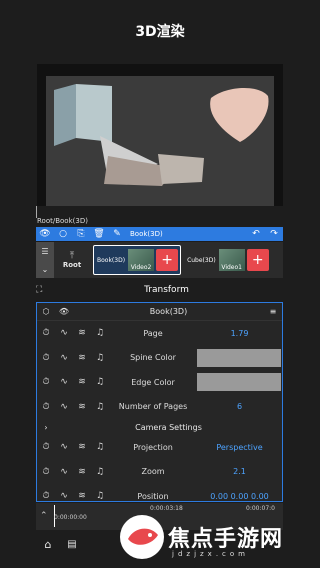  What do you see at coordinates (62, 221) in the screenshot?
I see `breadcrumb: Root/Book(3D)` at bounding box center [62, 221].